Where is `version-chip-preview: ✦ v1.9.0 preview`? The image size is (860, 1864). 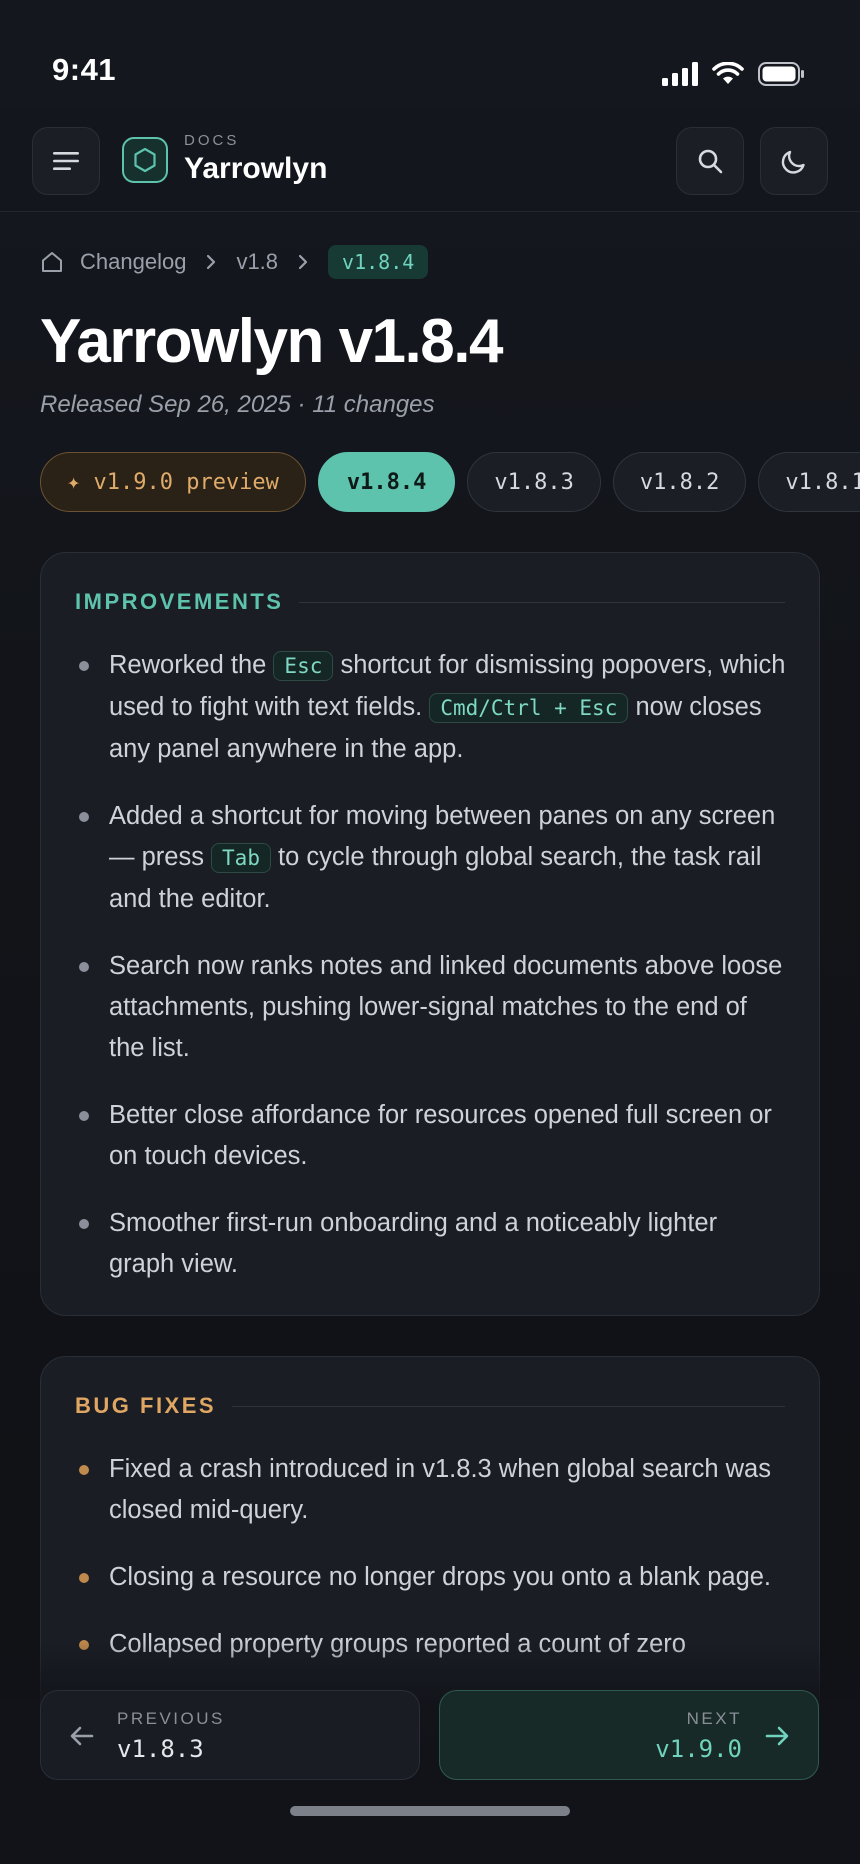 version-chip-preview: ✦ v1.9.0 preview is located at coordinates (173, 482).